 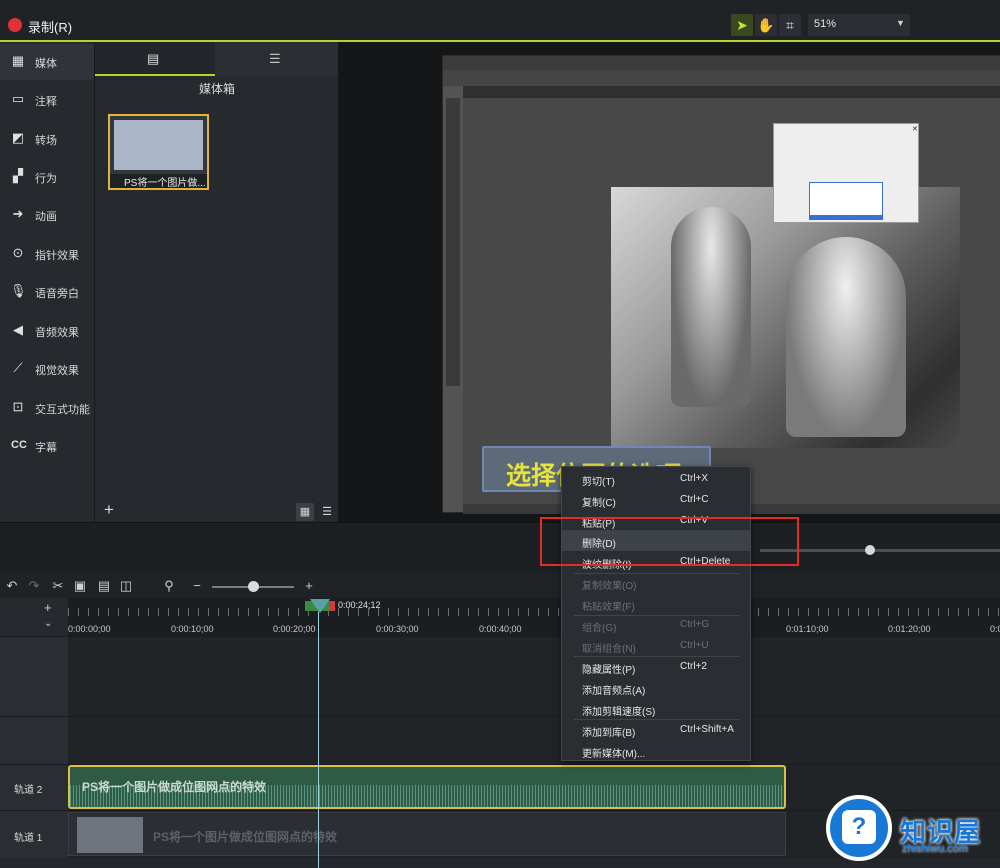 I want to click on sidebar-item-captions: CC 字幕, so click(x=47, y=446).